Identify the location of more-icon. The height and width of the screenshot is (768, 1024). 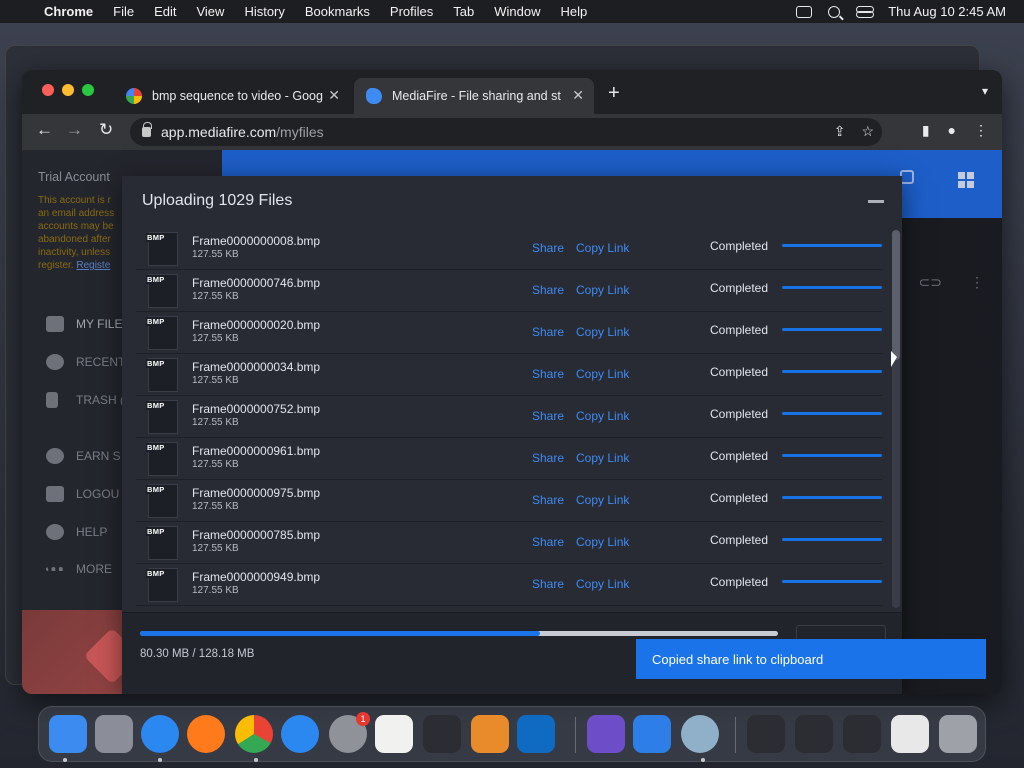
(55, 569).